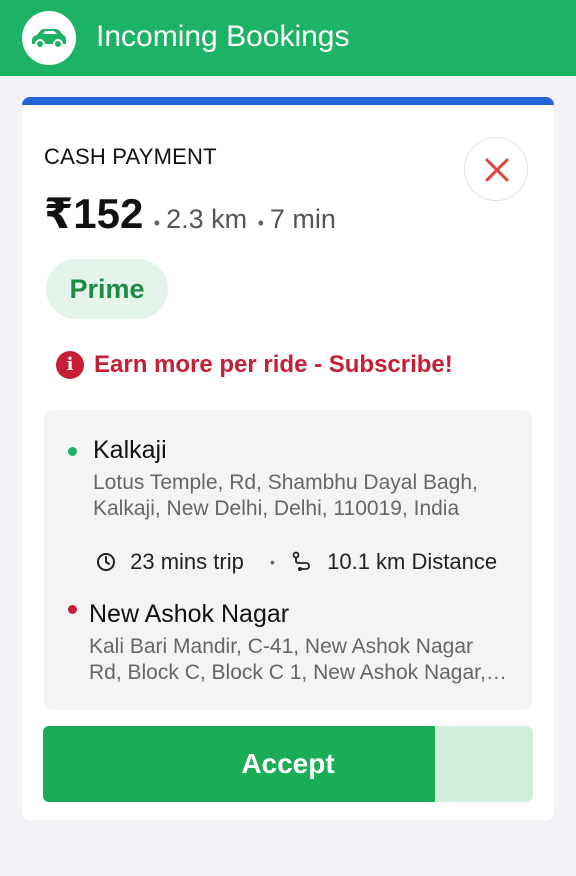 The height and width of the screenshot is (876, 576). I want to click on fare-summary: ₹152 • 2.3 km • 7 min, so click(190, 213).